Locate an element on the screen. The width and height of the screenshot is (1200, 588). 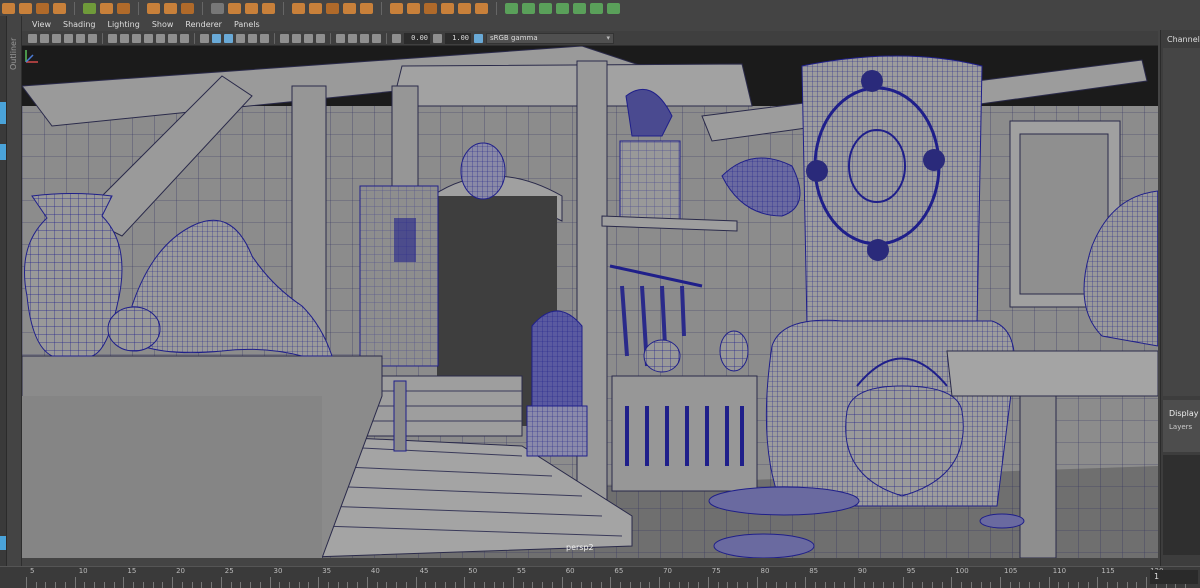
textured-icon is located at coordinates (240, 38).